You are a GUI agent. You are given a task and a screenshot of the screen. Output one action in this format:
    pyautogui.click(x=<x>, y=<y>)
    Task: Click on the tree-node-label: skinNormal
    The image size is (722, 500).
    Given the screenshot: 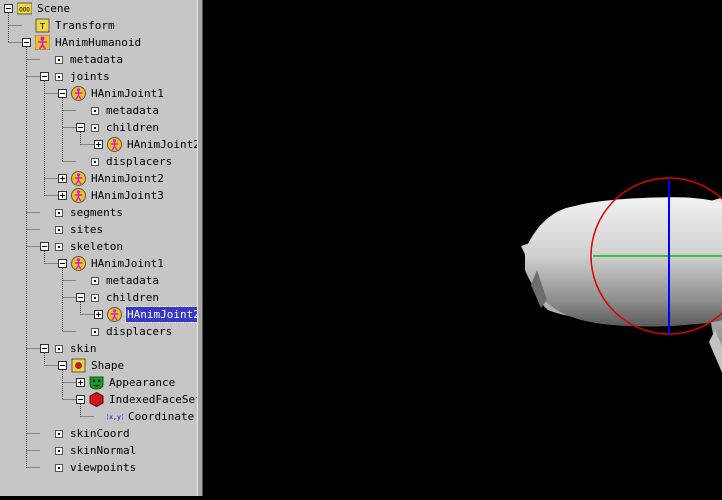 What is the action you would take?
    pyautogui.click(x=103, y=450)
    